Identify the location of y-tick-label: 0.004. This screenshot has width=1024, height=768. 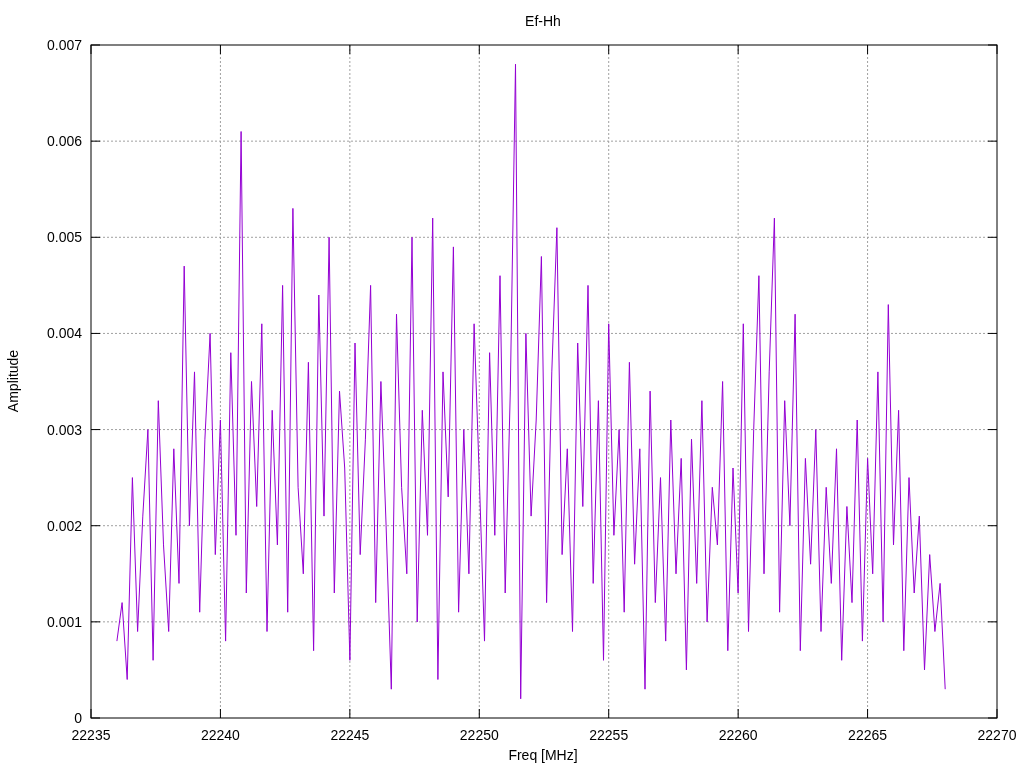
(64, 333).